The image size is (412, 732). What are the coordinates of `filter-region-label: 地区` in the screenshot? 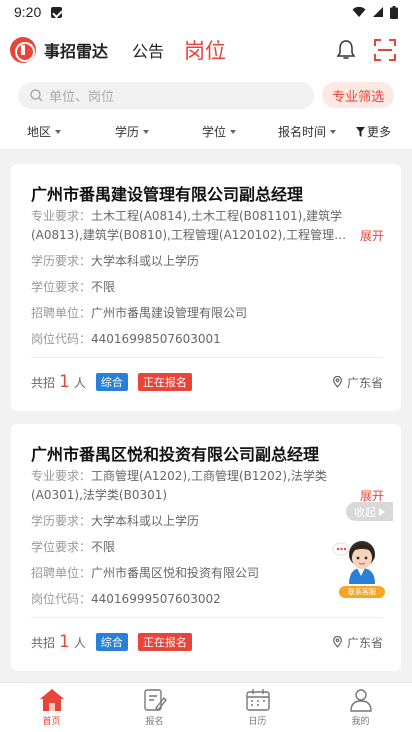 It's located at (39, 132).